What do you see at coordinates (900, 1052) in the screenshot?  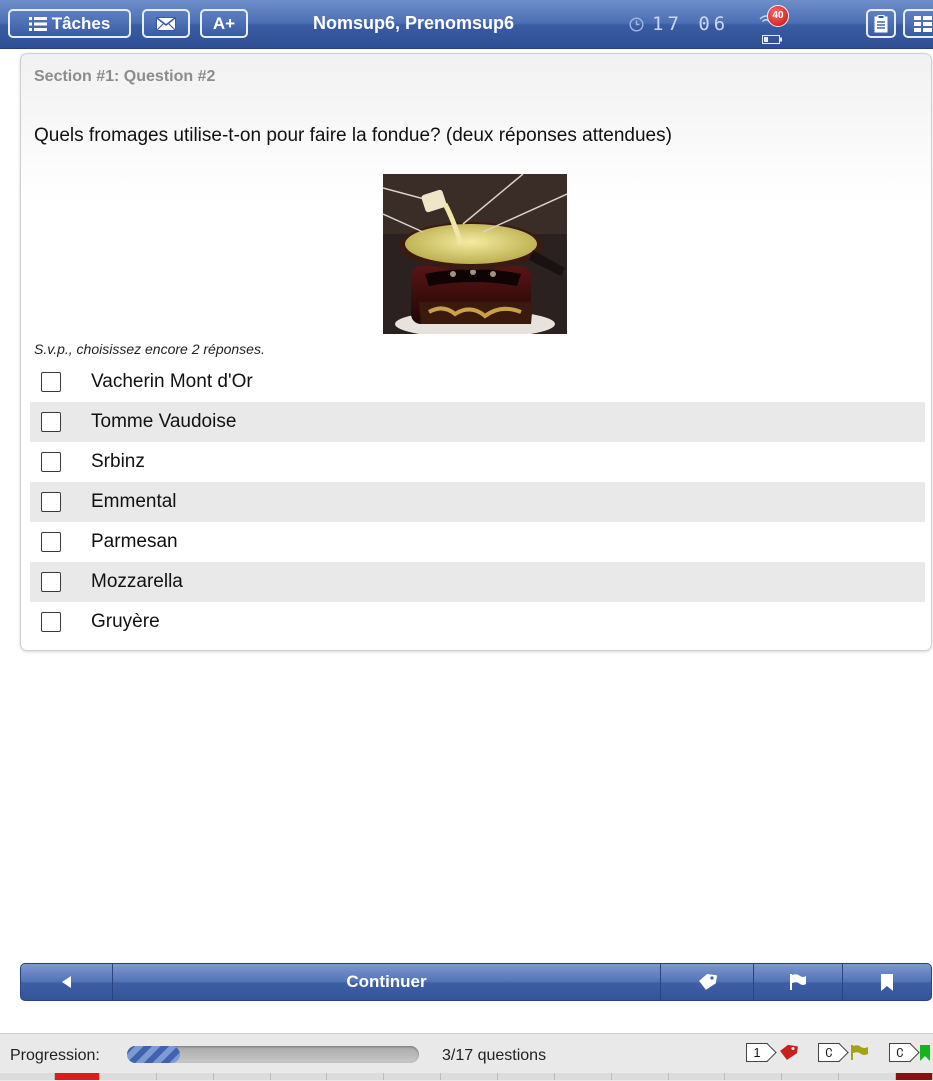 I see `bookmarked-count: 0` at bounding box center [900, 1052].